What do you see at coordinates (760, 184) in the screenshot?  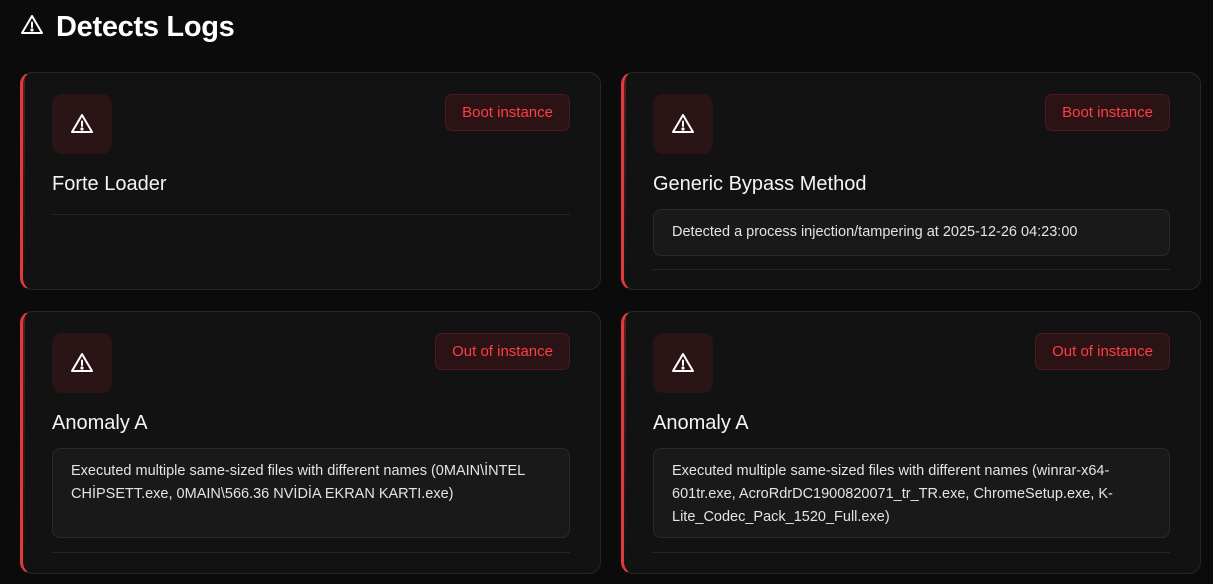 I see `log-title: Generic Bypass Method` at bounding box center [760, 184].